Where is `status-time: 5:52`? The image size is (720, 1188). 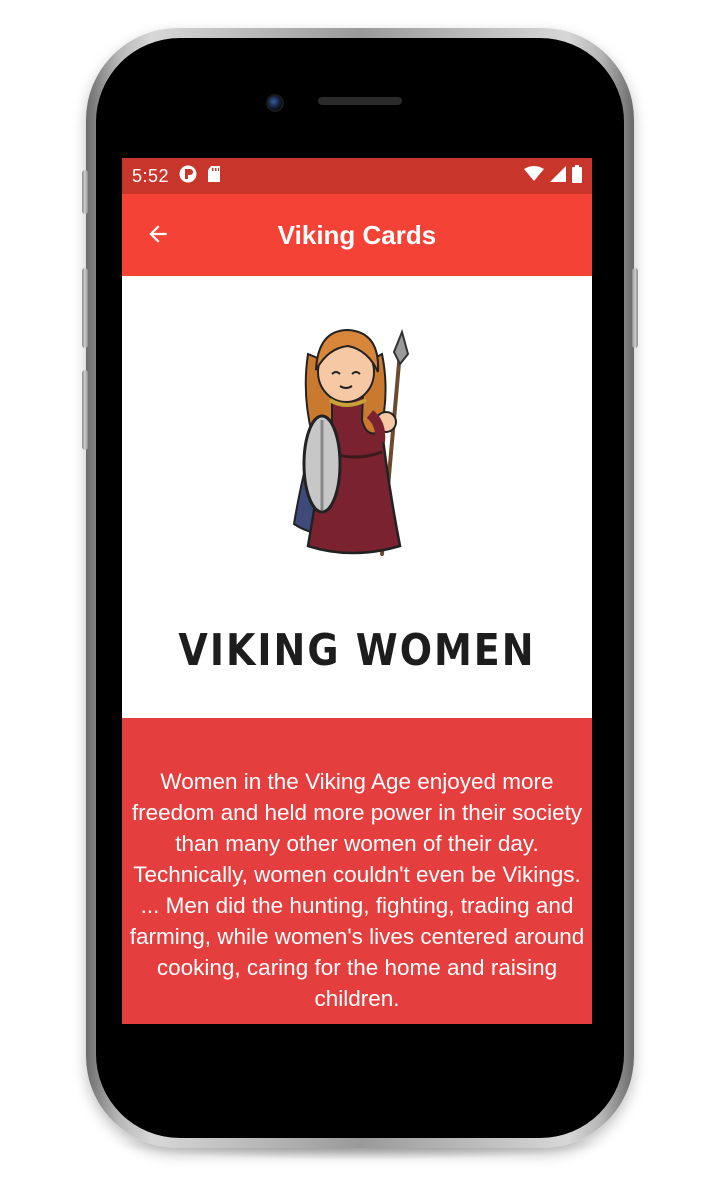
status-time: 5:52 is located at coordinates (151, 175).